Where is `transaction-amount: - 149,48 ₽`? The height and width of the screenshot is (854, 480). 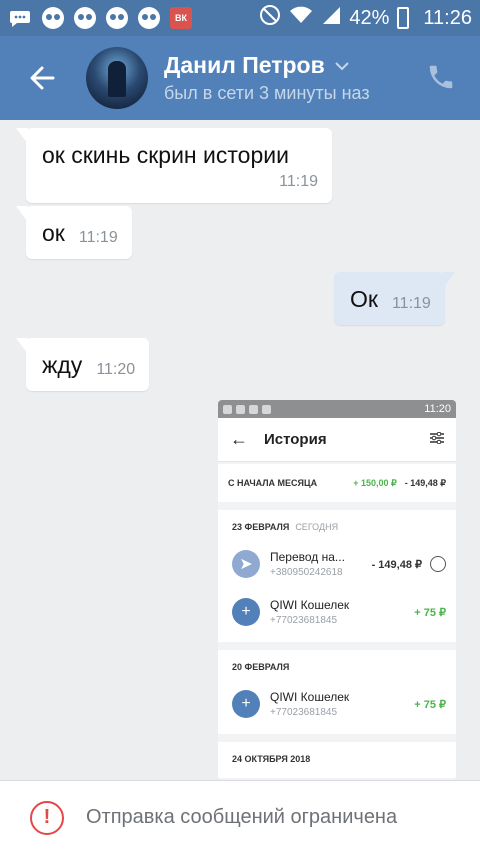
transaction-amount: - 149,48 ₽ is located at coordinates (396, 564).